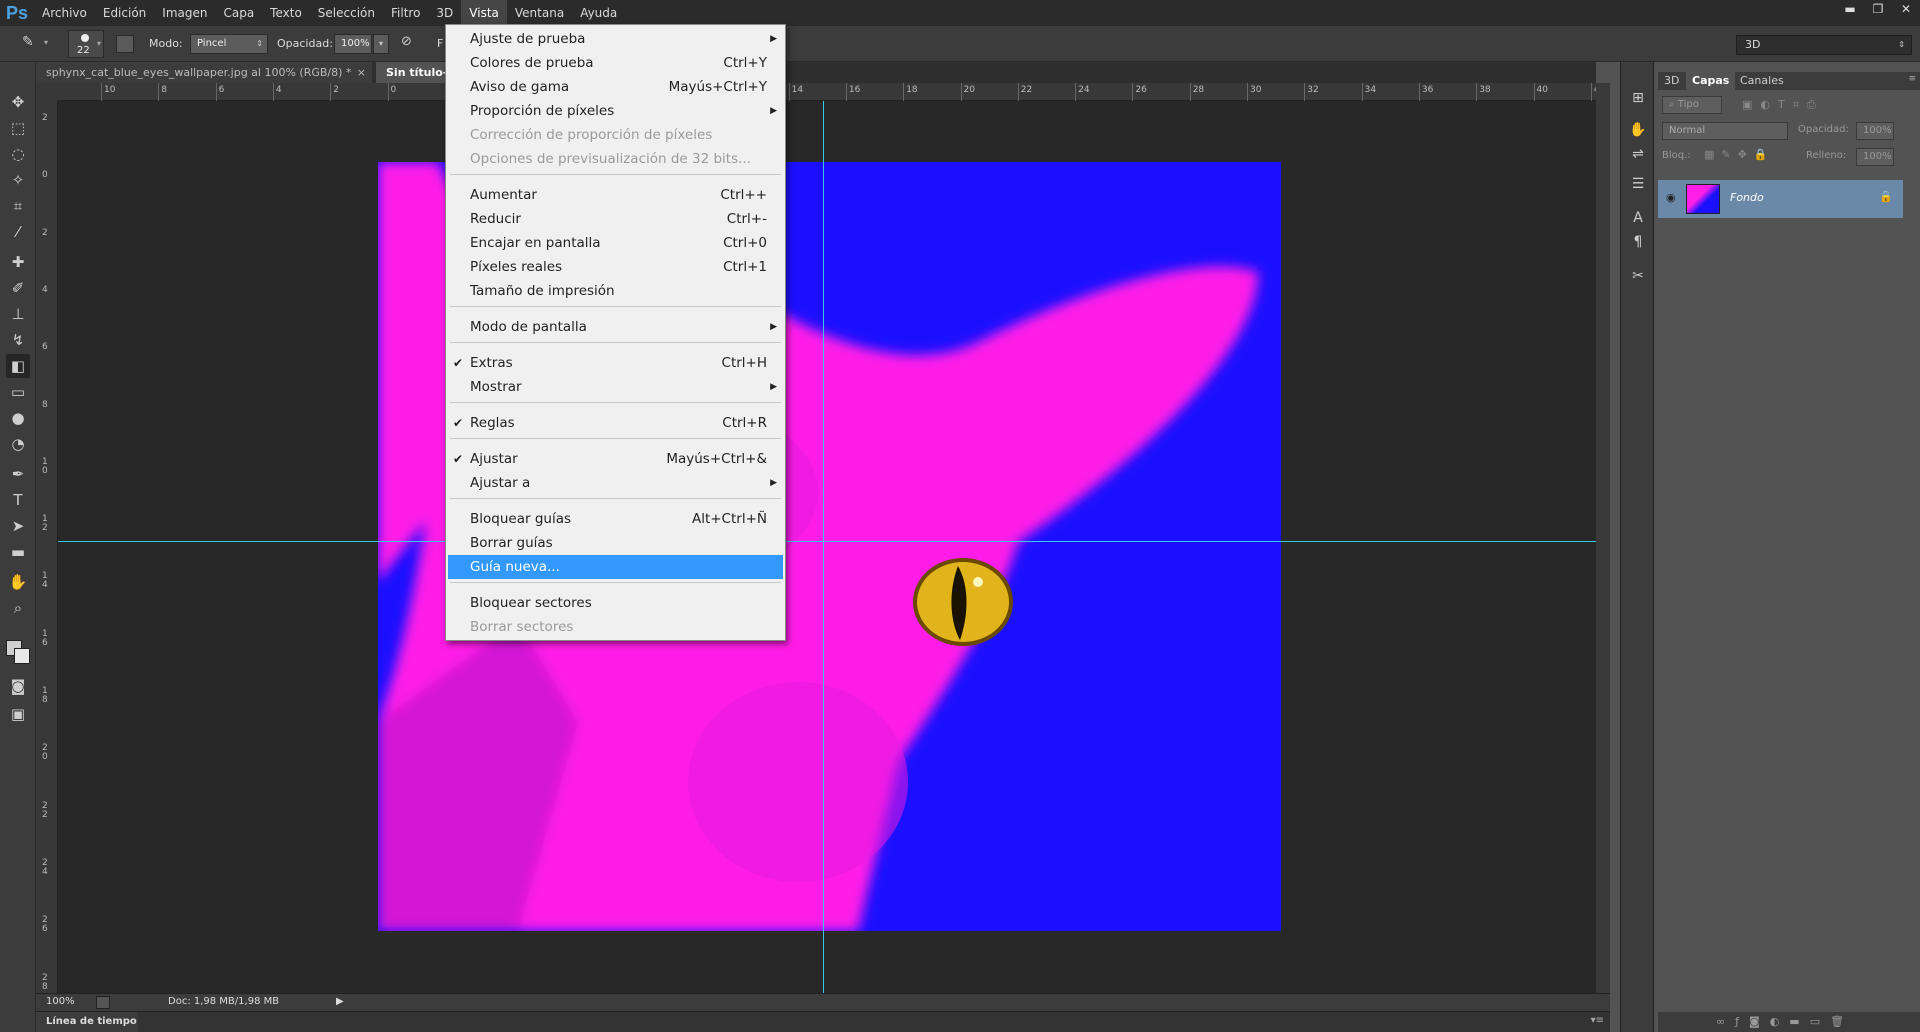 This screenshot has width=1920, height=1032. I want to click on screen-mode-icon: ▣, so click(18, 714).